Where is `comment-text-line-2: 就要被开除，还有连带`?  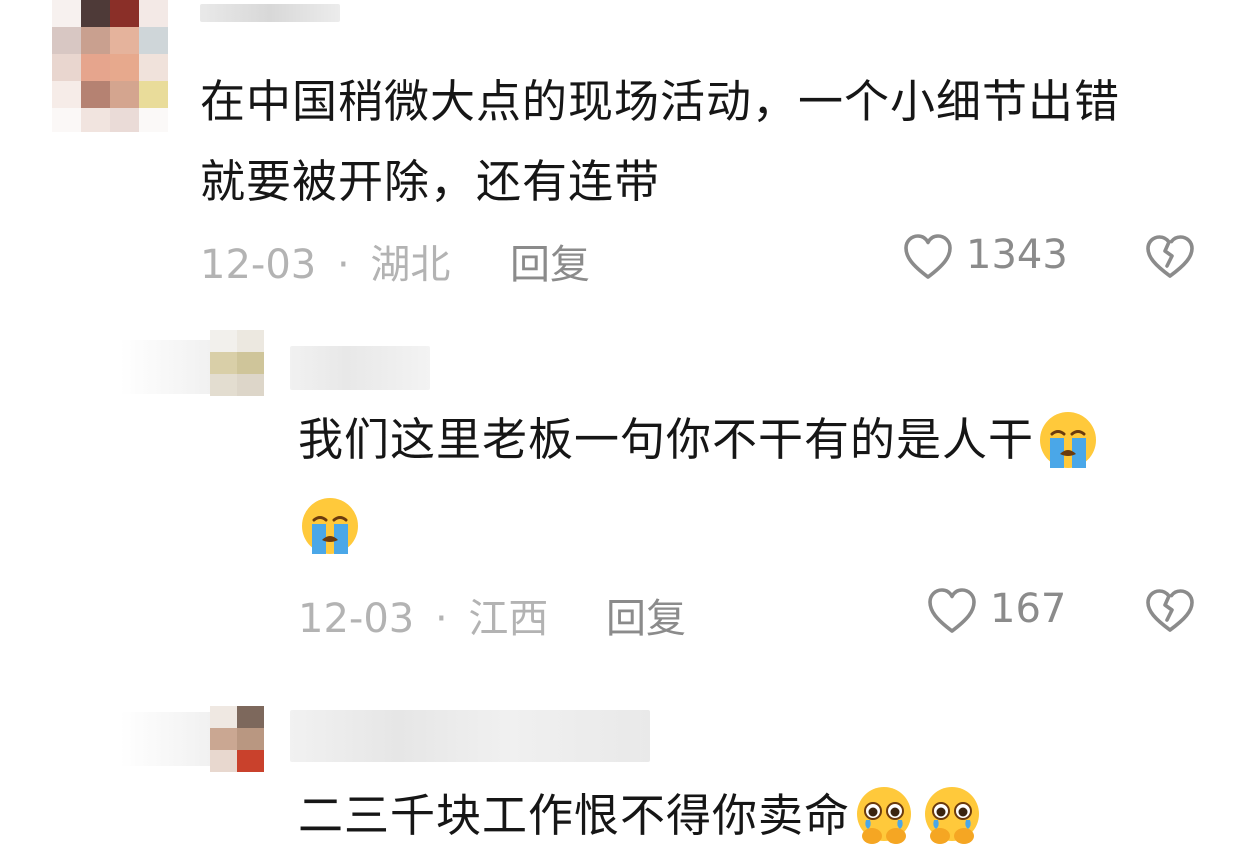
comment-text-line-2: 就要被开除，还有连带 is located at coordinates (430, 181).